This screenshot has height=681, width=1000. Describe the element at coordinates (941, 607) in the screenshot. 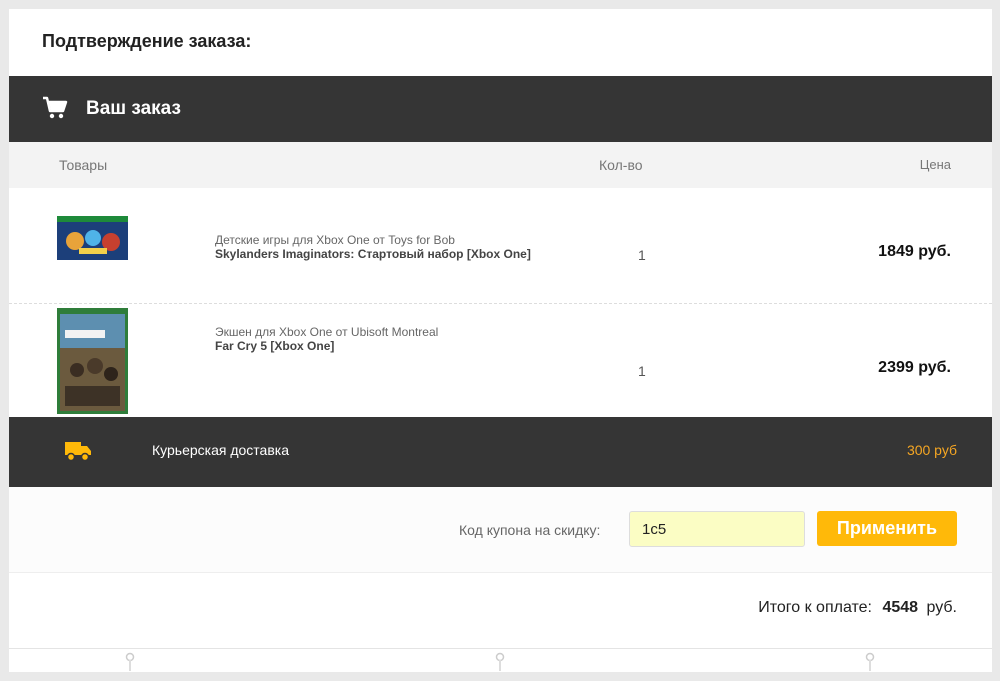

I see `total-currency: руб.` at that location.